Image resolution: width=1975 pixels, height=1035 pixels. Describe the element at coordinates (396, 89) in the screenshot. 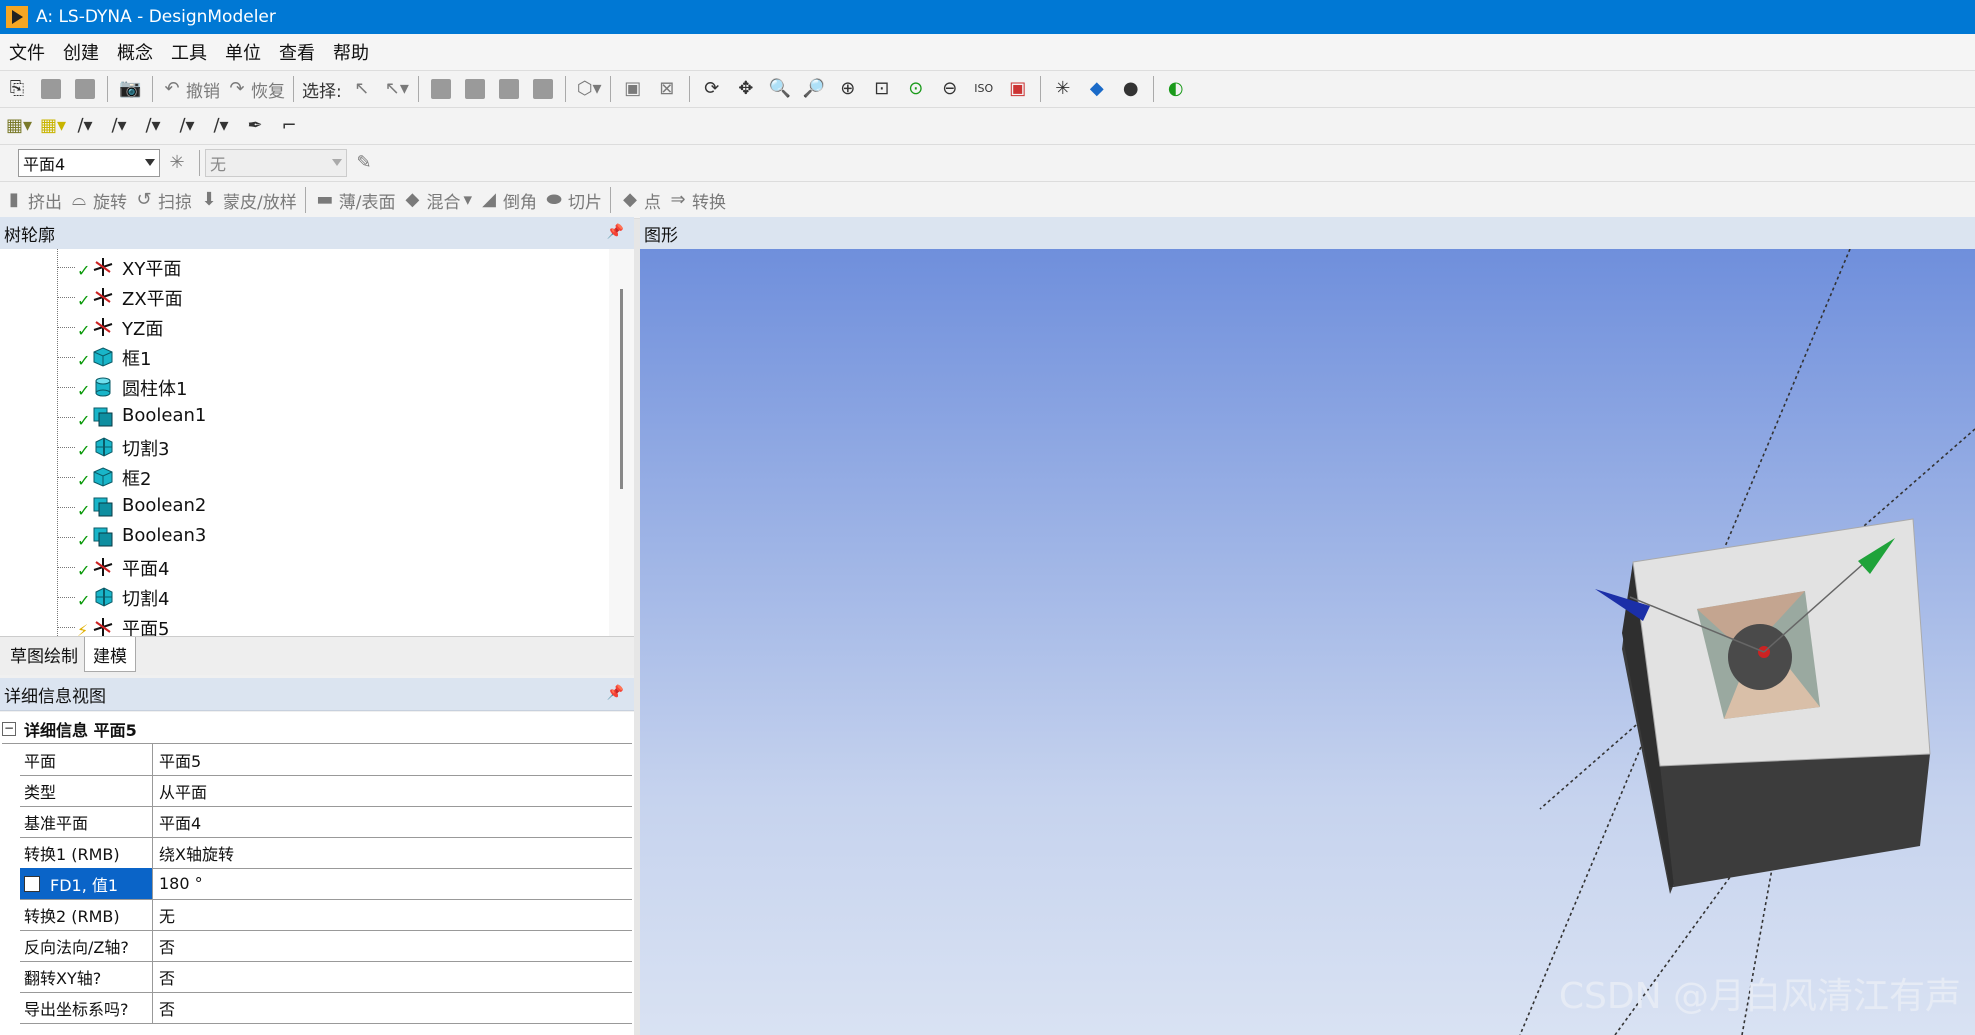

I see `select-filter-button: ↖▾` at that location.